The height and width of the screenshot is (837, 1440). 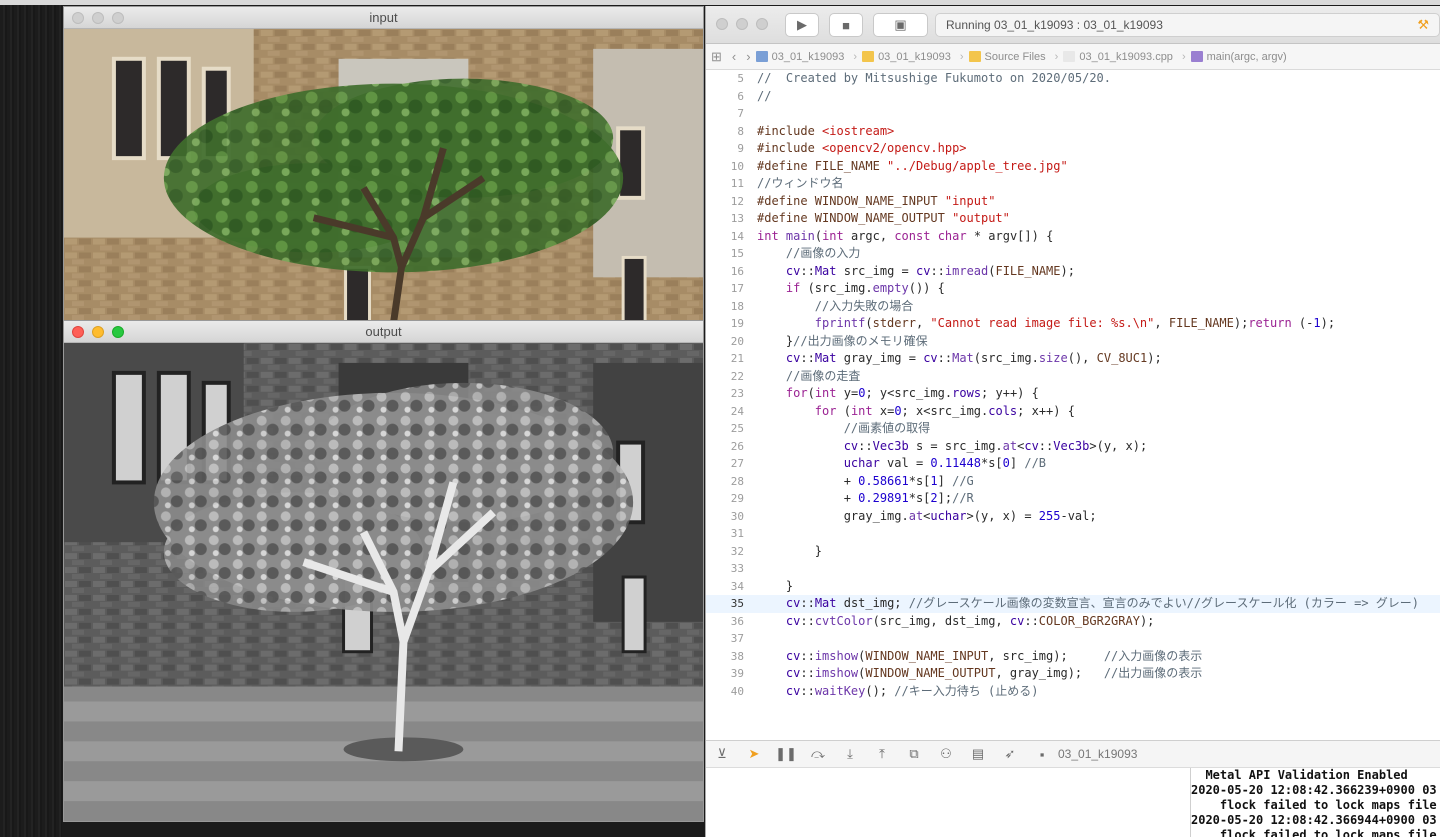 What do you see at coordinates (1073, 482) in the screenshot?
I see `code-line: 28 + 0.58661*s[1] //G` at bounding box center [1073, 482].